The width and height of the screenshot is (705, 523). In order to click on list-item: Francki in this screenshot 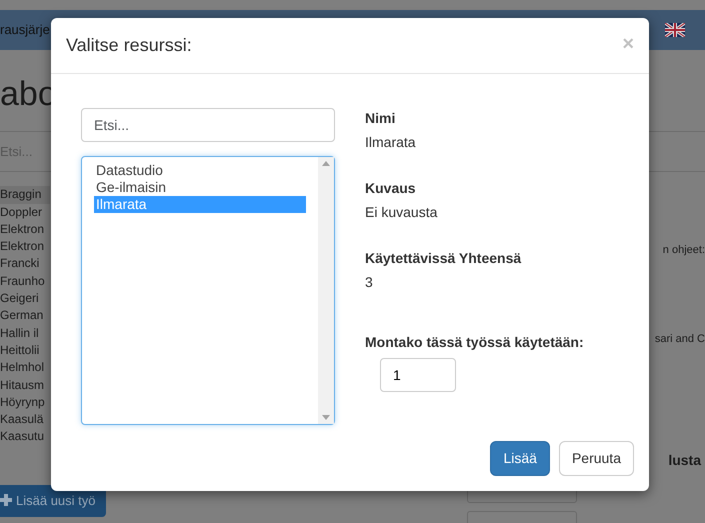, I will do `click(25, 264)`.